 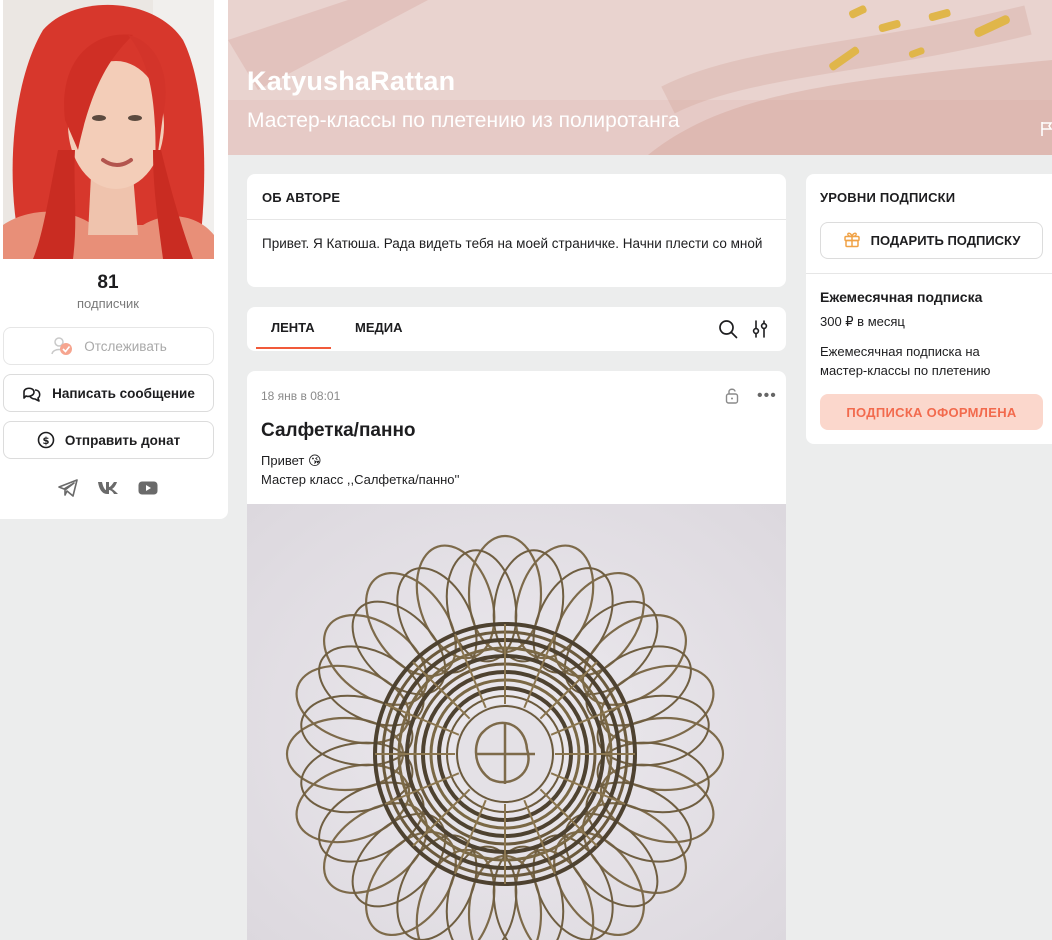 I want to click on post-text-line: Привет 😘, so click(x=291, y=460).